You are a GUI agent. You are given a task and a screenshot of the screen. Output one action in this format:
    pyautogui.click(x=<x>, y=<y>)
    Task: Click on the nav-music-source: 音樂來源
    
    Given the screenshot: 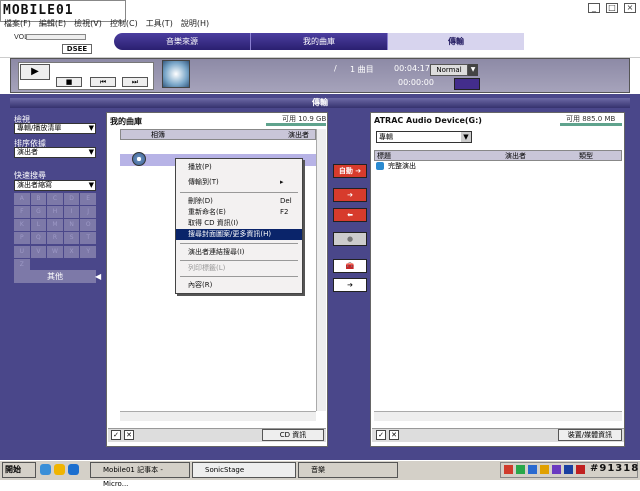 What is the action you would take?
    pyautogui.click(x=182, y=41)
    